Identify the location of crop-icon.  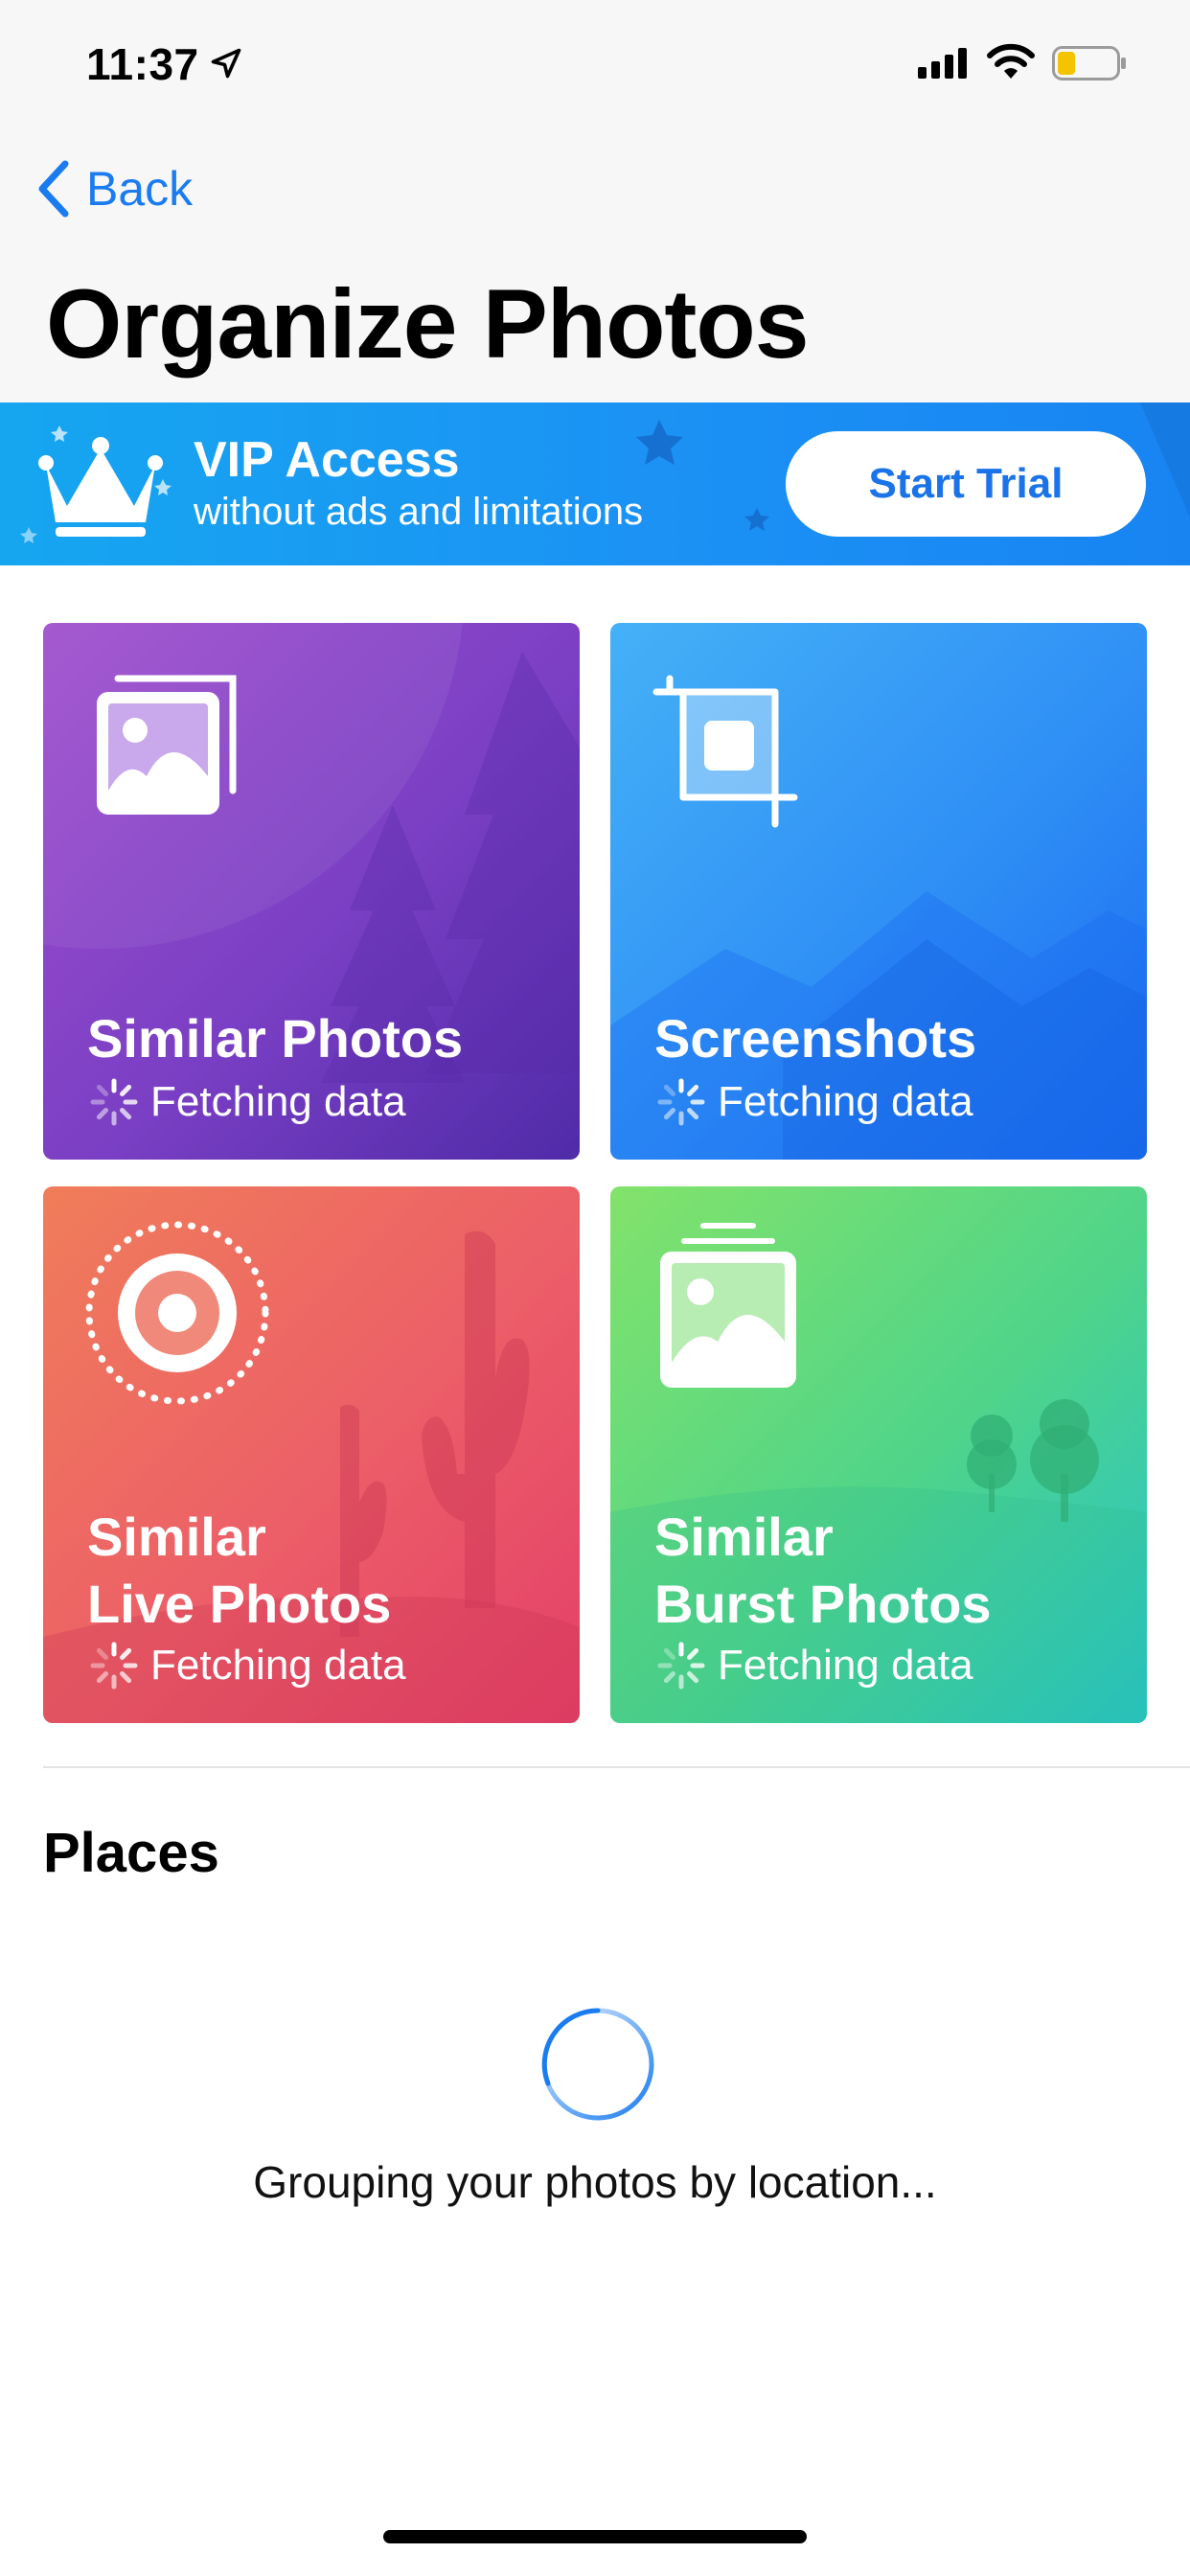
(725, 751).